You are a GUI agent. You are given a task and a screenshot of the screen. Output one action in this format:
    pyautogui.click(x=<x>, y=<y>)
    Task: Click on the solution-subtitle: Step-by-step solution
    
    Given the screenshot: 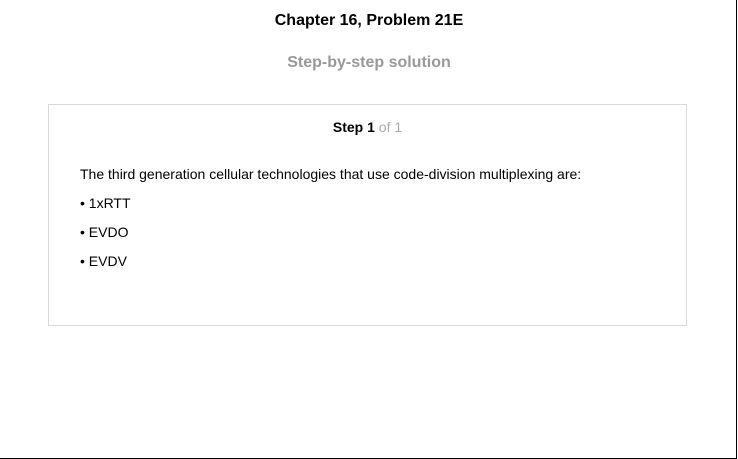 What is the action you would take?
    pyautogui.click(x=369, y=62)
    